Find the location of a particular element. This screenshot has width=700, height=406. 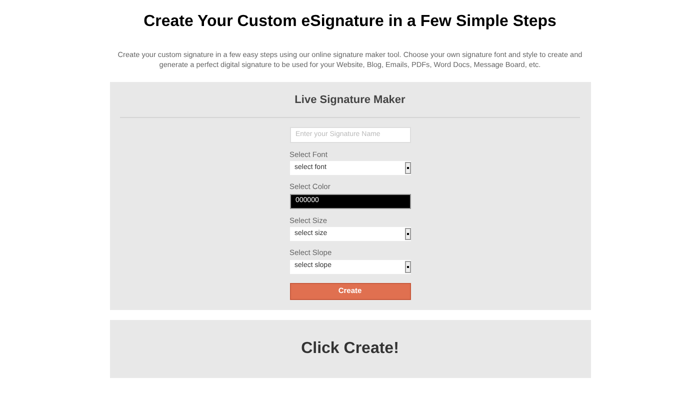

panel-title: Live Signature Maker is located at coordinates (350, 100).